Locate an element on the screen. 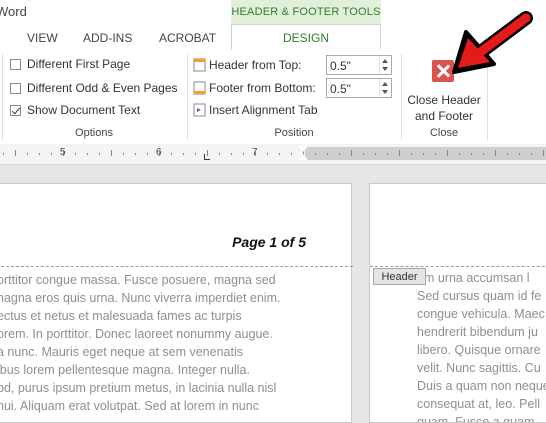 The width and height of the screenshot is (546, 423). header-area-tag: Header is located at coordinates (399, 276).